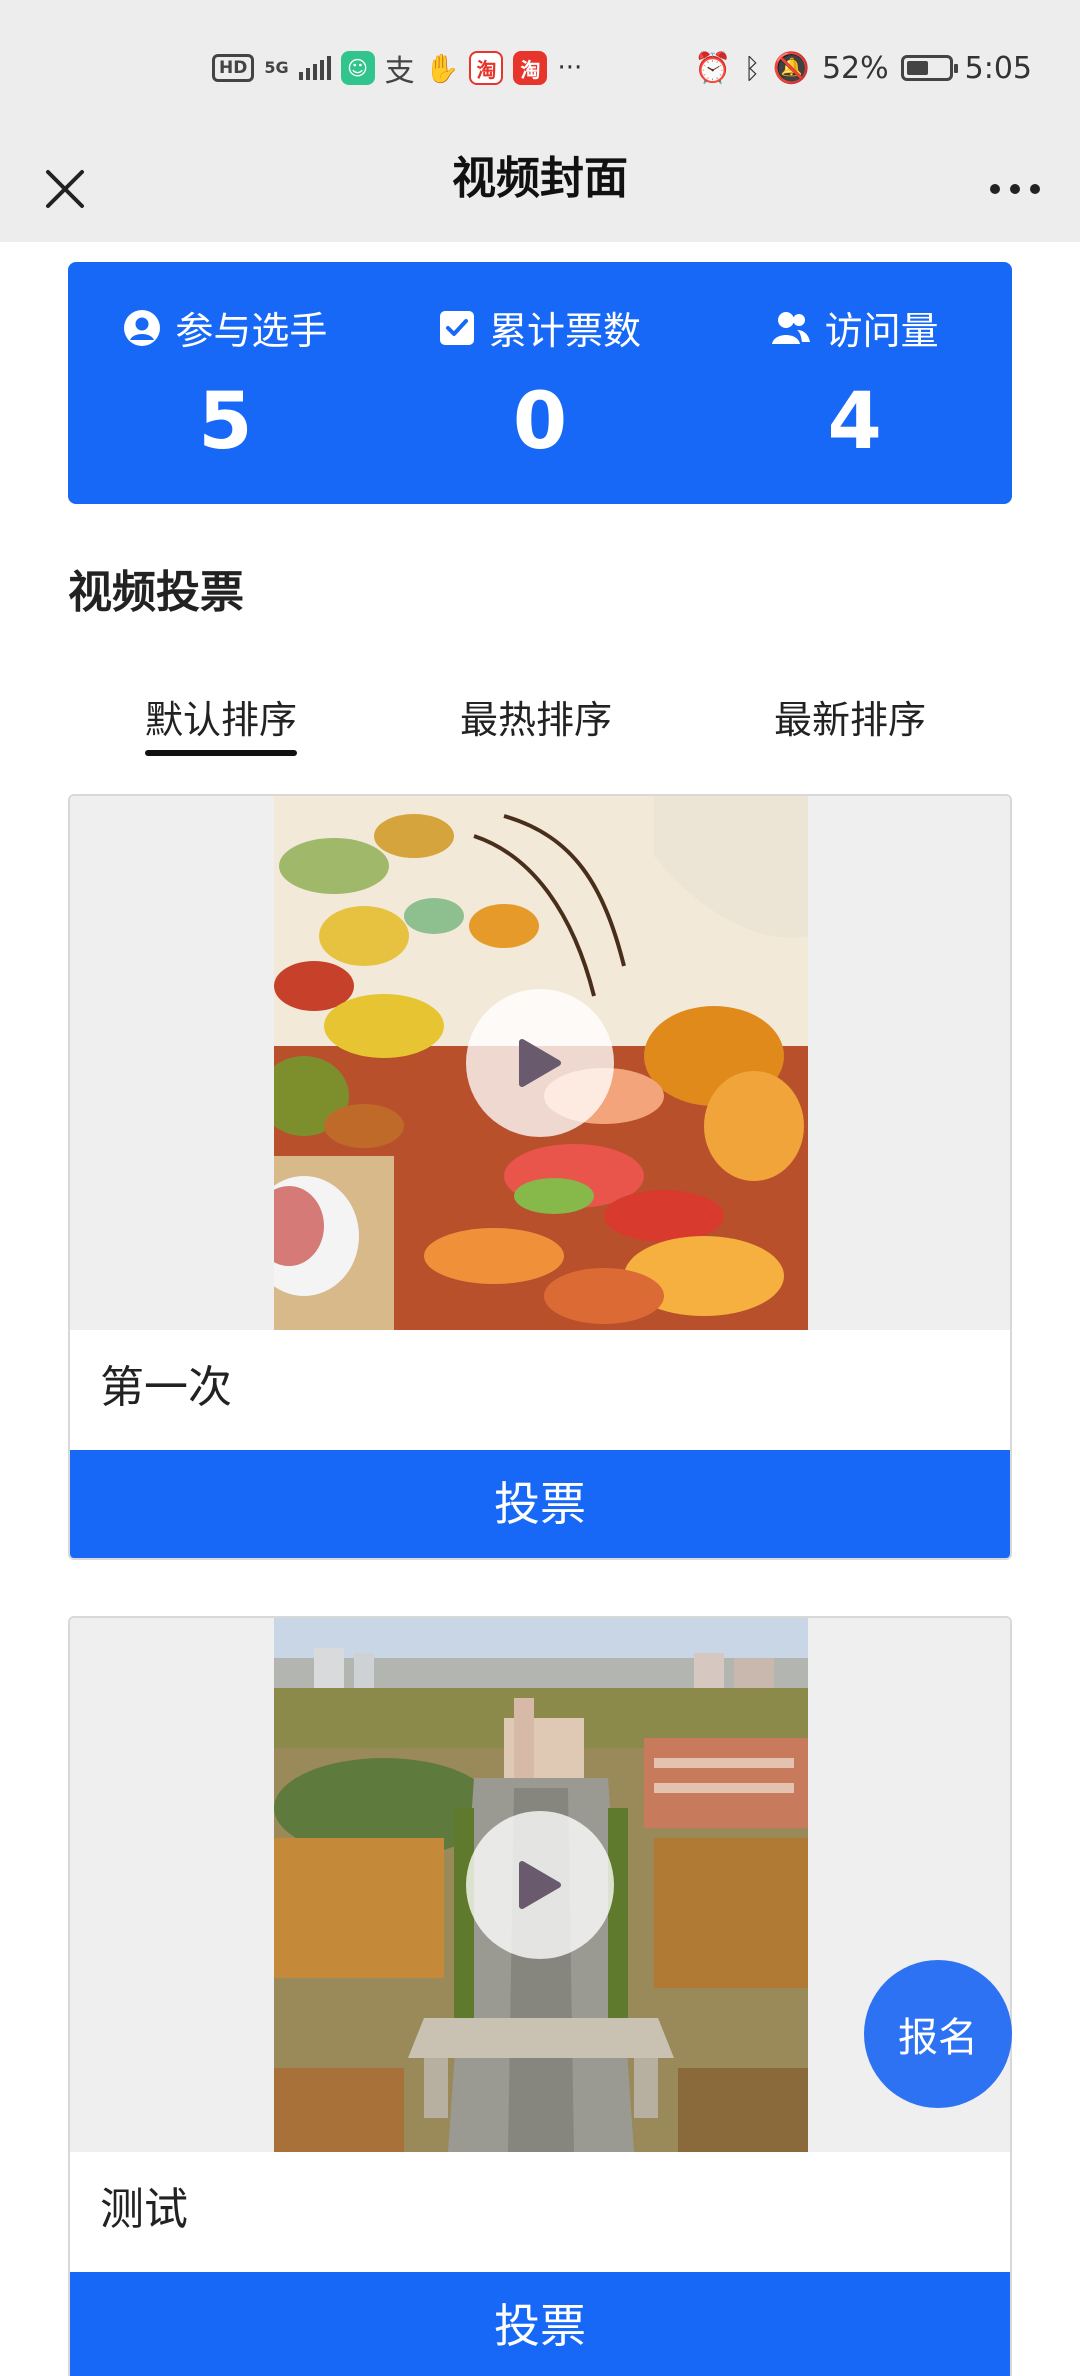 The image size is (1080, 2376). Describe the element at coordinates (540, 2212) in the screenshot. I see `video-title: 测试` at that location.